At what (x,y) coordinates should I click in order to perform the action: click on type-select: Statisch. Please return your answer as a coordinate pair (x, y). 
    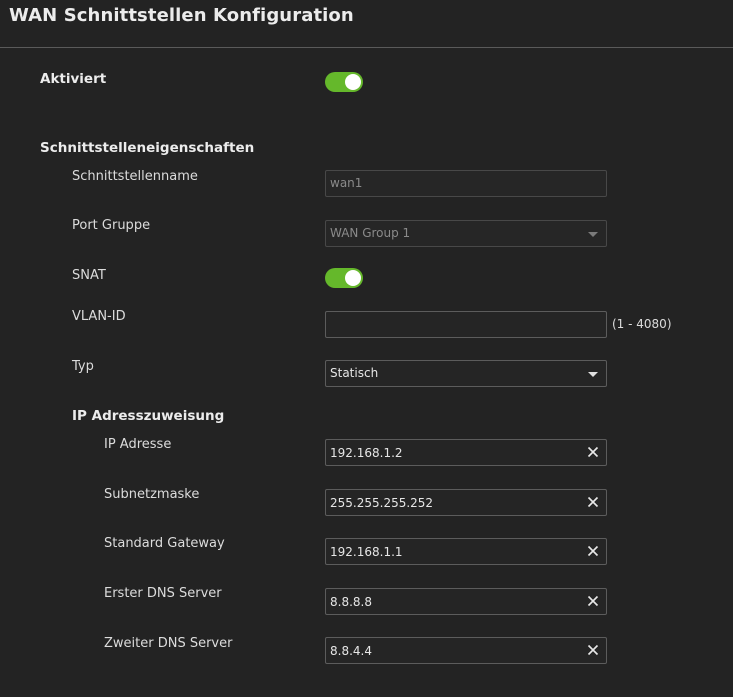
    Looking at the image, I should click on (466, 373).